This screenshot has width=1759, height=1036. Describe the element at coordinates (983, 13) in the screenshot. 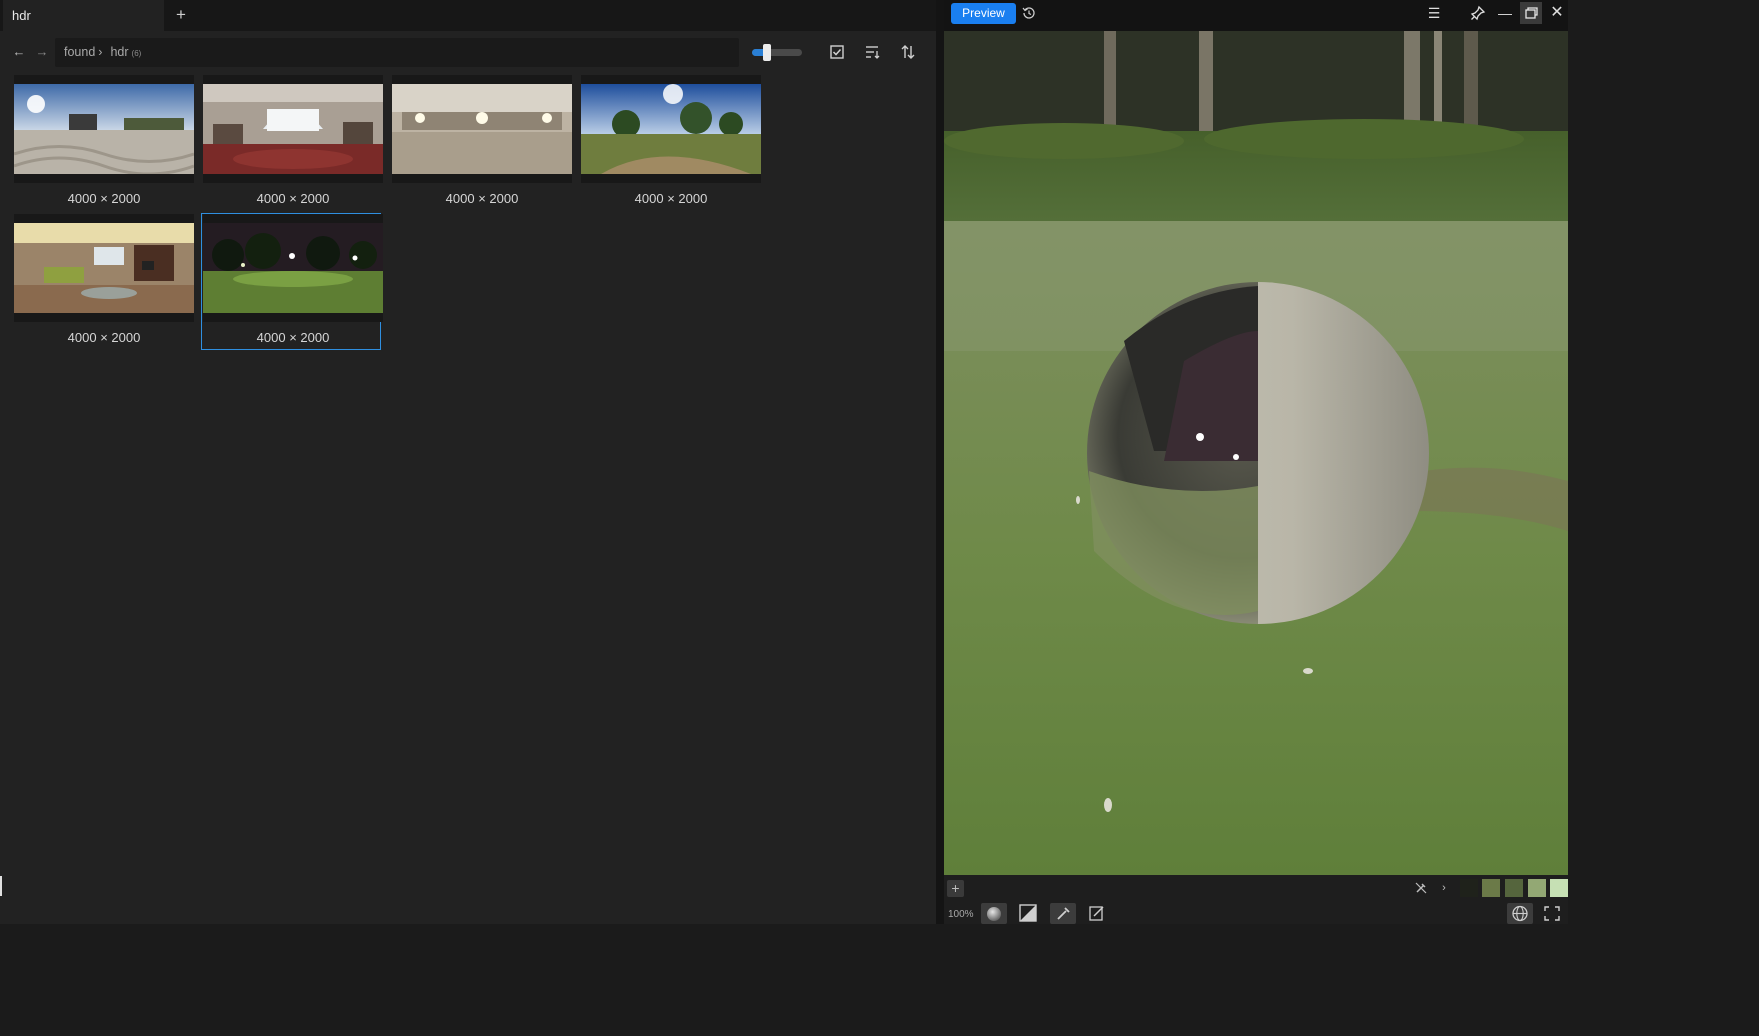

I see `preview-button: Preview` at that location.